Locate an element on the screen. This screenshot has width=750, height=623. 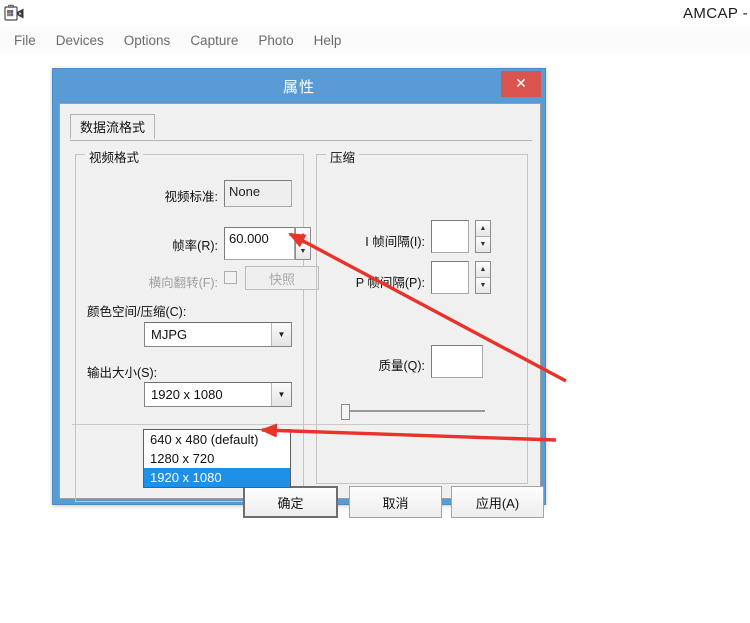
horizontal-flip-checkbox is located at coordinates (230, 277).